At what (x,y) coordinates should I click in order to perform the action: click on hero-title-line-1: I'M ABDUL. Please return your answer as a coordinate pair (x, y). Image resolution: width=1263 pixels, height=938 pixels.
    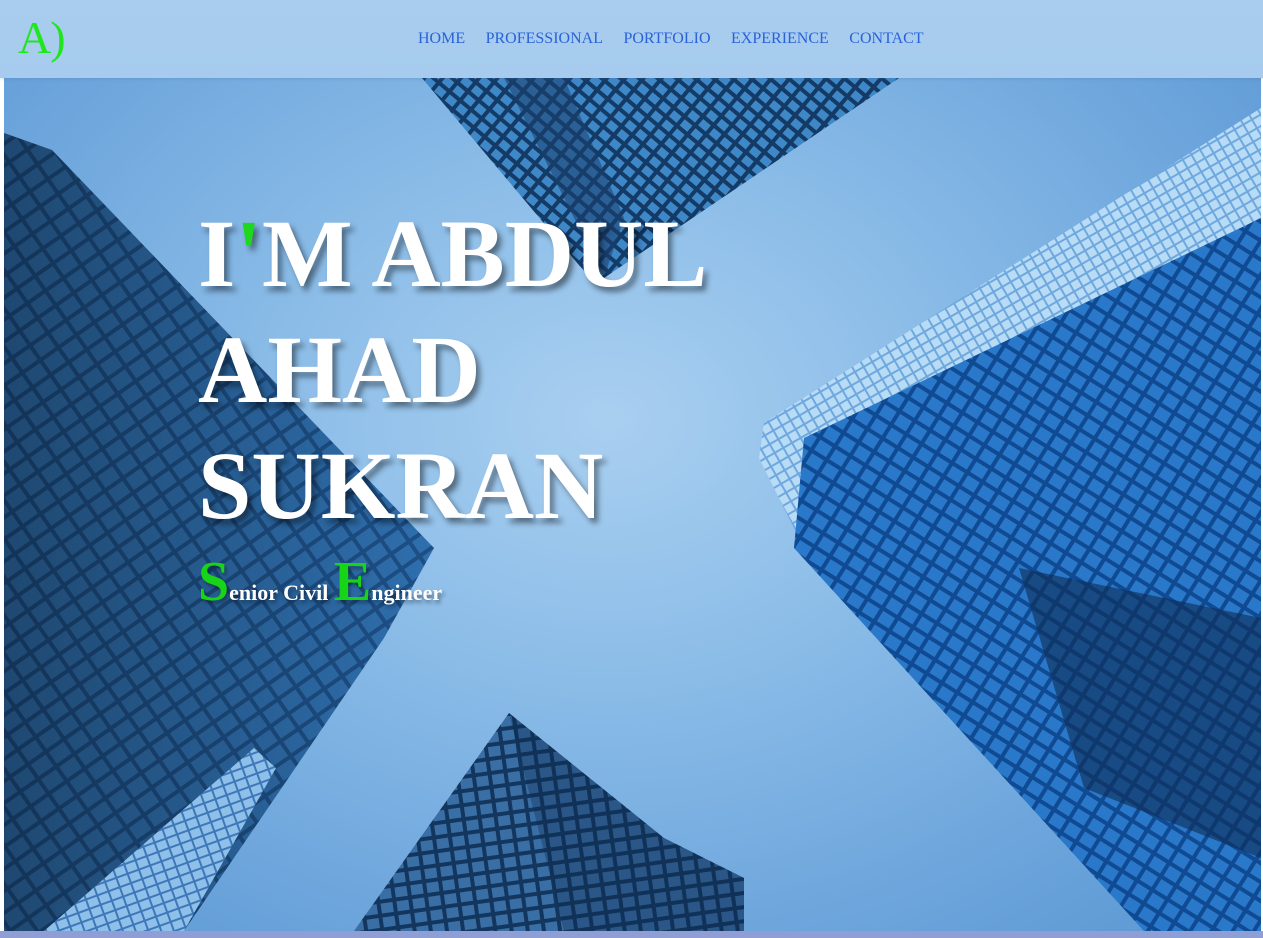
    Looking at the image, I should click on (498, 254).